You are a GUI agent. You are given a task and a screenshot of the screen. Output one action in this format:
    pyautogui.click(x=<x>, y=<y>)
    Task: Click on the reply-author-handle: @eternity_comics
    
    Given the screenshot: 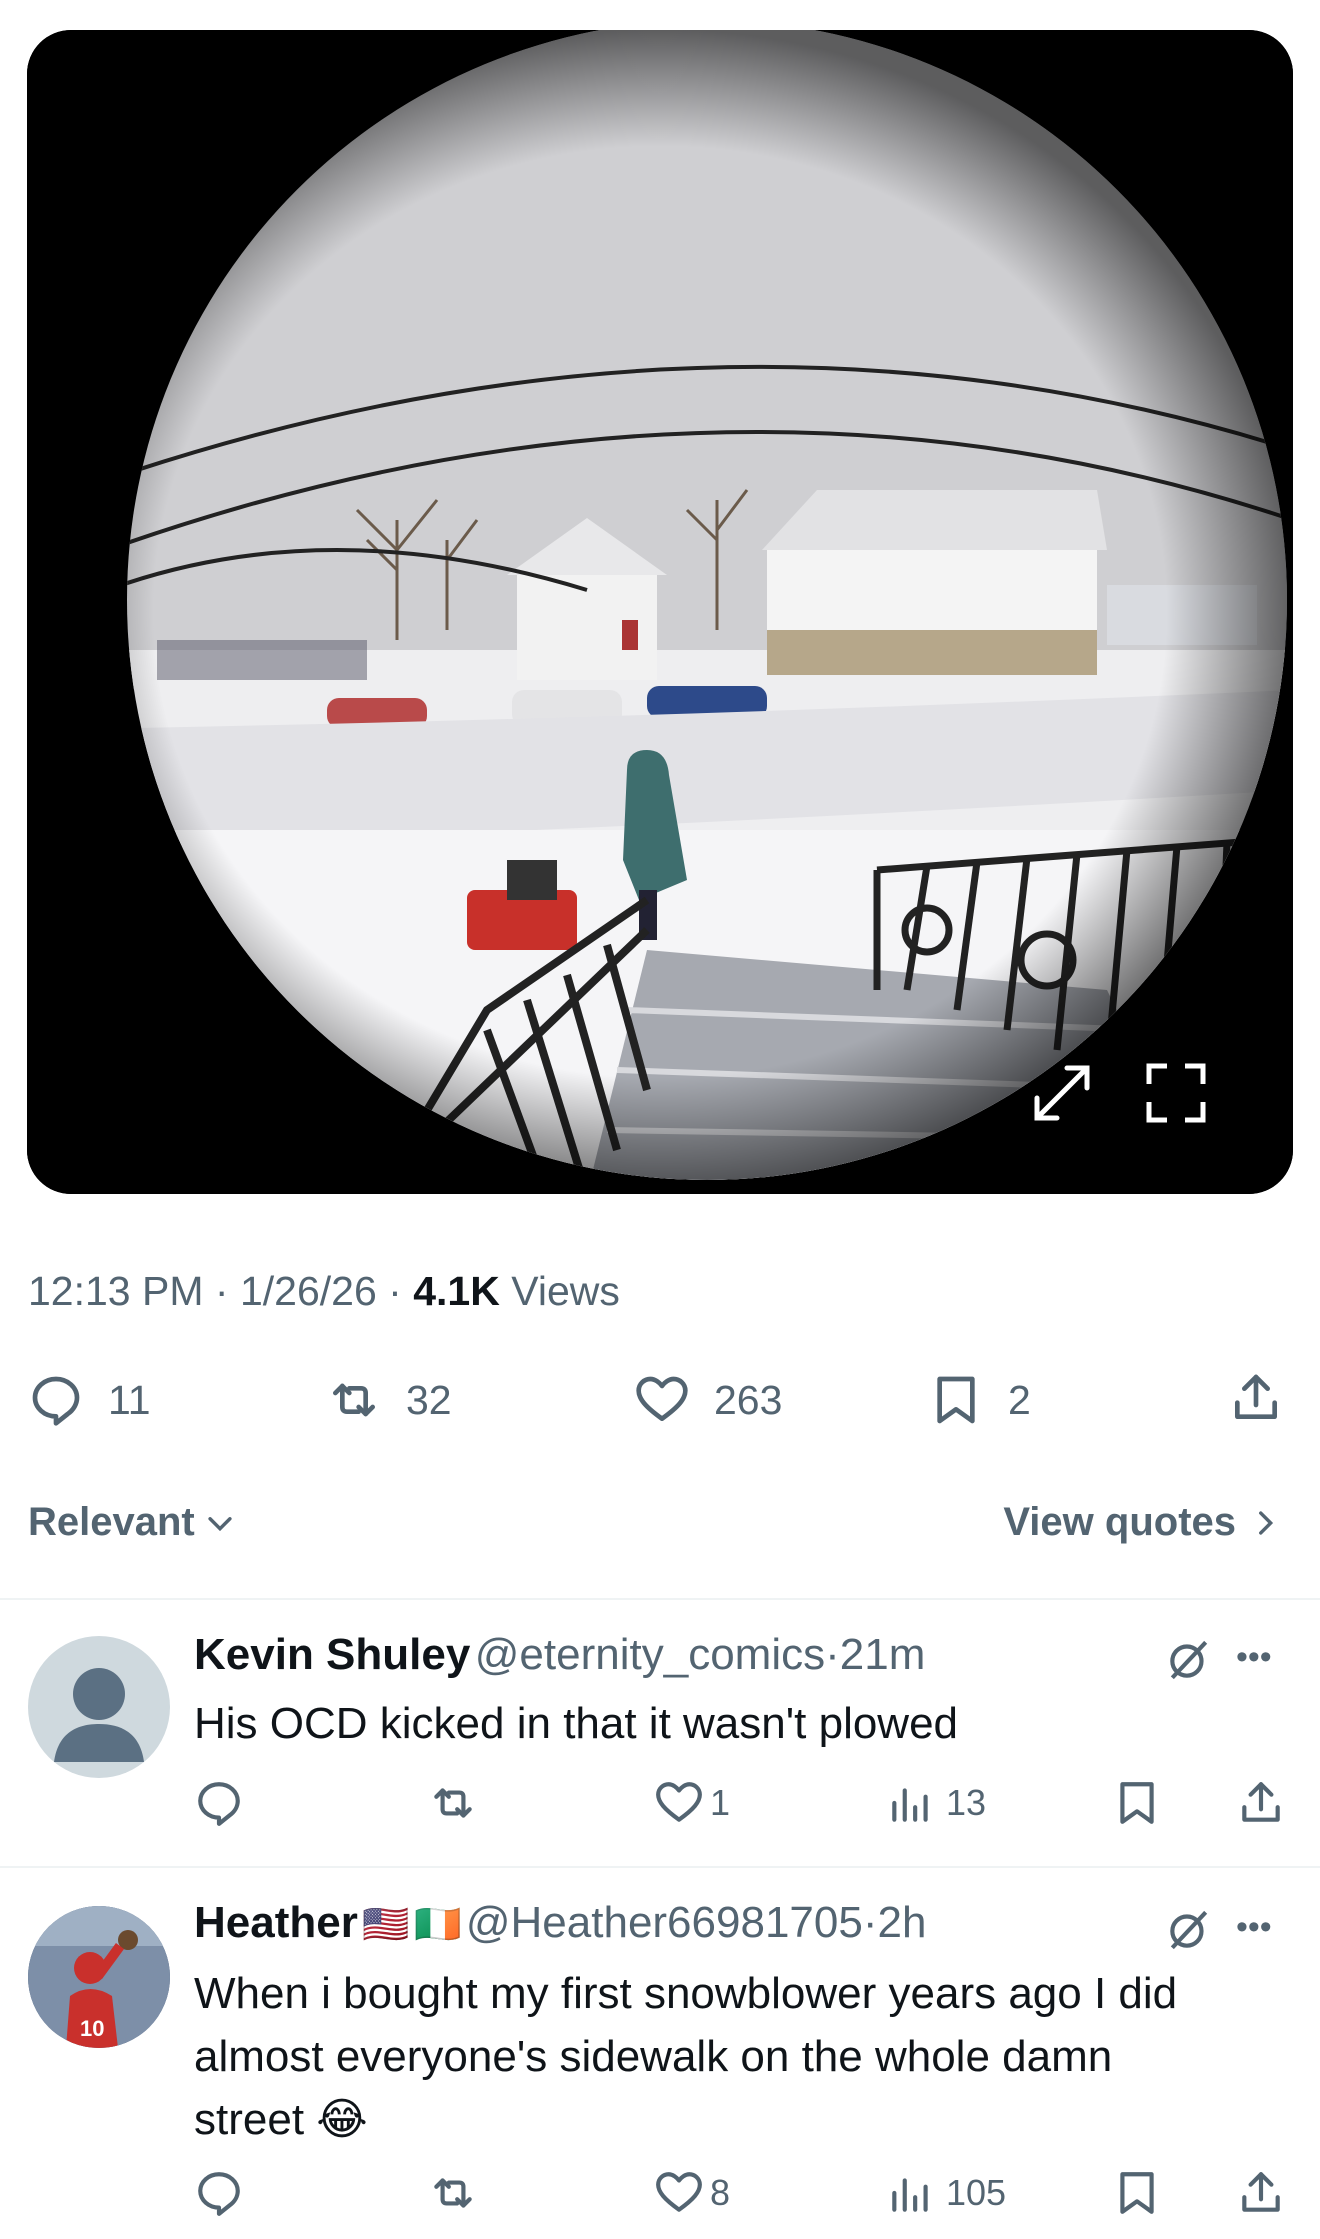 What is the action you would take?
    pyautogui.click(x=650, y=1654)
    